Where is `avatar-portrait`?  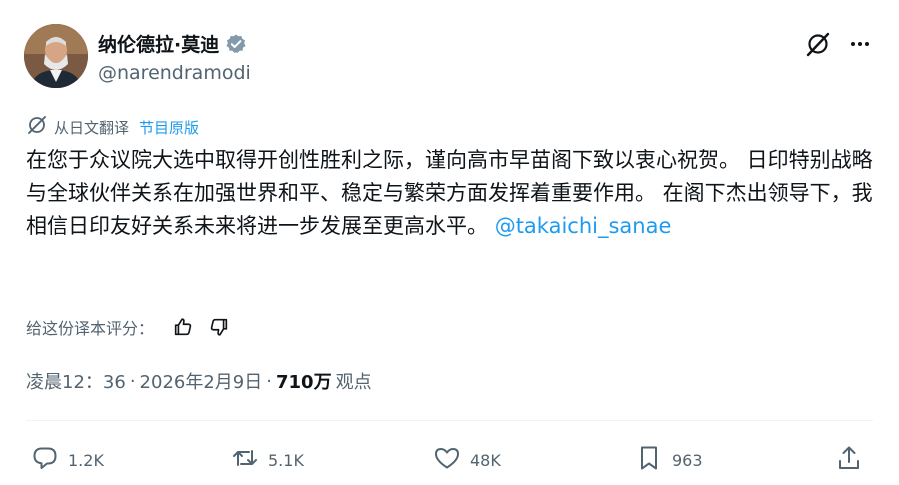
avatar-portrait is located at coordinates (56, 56).